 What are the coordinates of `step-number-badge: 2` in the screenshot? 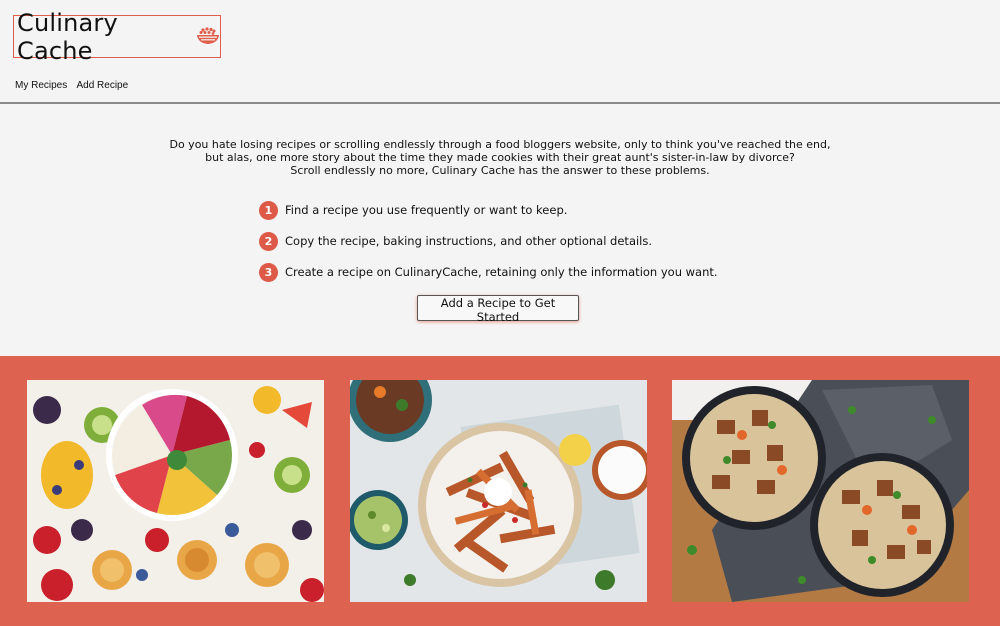 It's located at (268, 241).